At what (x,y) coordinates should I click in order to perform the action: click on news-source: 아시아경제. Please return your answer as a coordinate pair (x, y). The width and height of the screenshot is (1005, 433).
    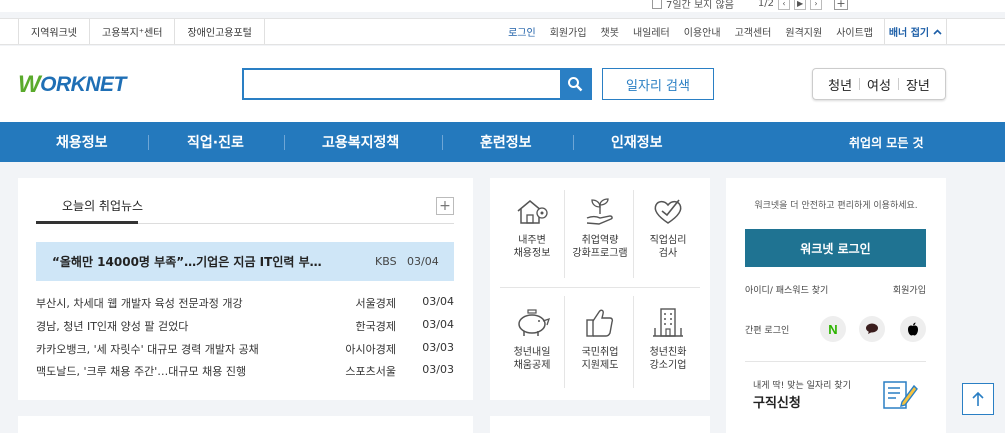
    Looking at the image, I should click on (370, 349).